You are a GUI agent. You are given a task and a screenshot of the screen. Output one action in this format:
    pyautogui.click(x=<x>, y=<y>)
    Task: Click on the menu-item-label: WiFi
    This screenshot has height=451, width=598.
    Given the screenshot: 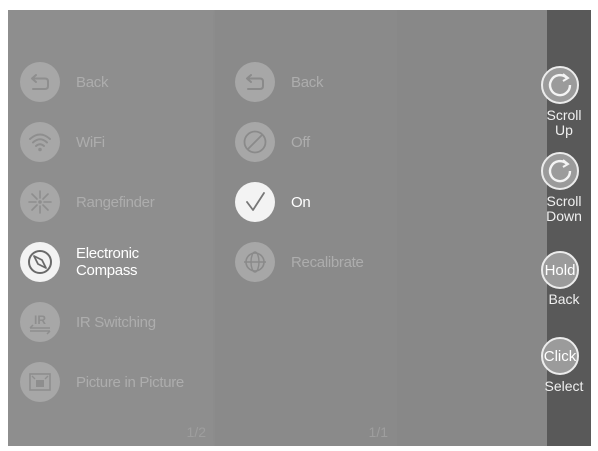 What is the action you would take?
    pyautogui.click(x=90, y=142)
    